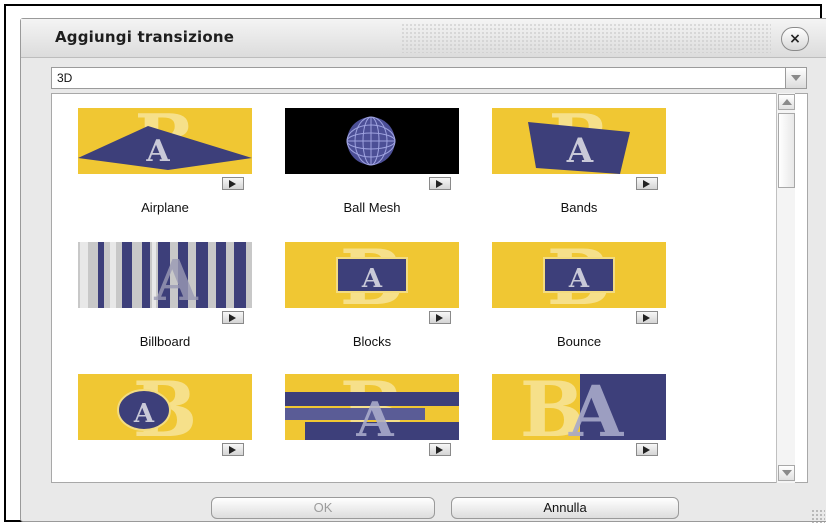 The width and height of the screenshot is (826, 526). I want to click on split-transition-thumbnail: B A, so click(579, 407).